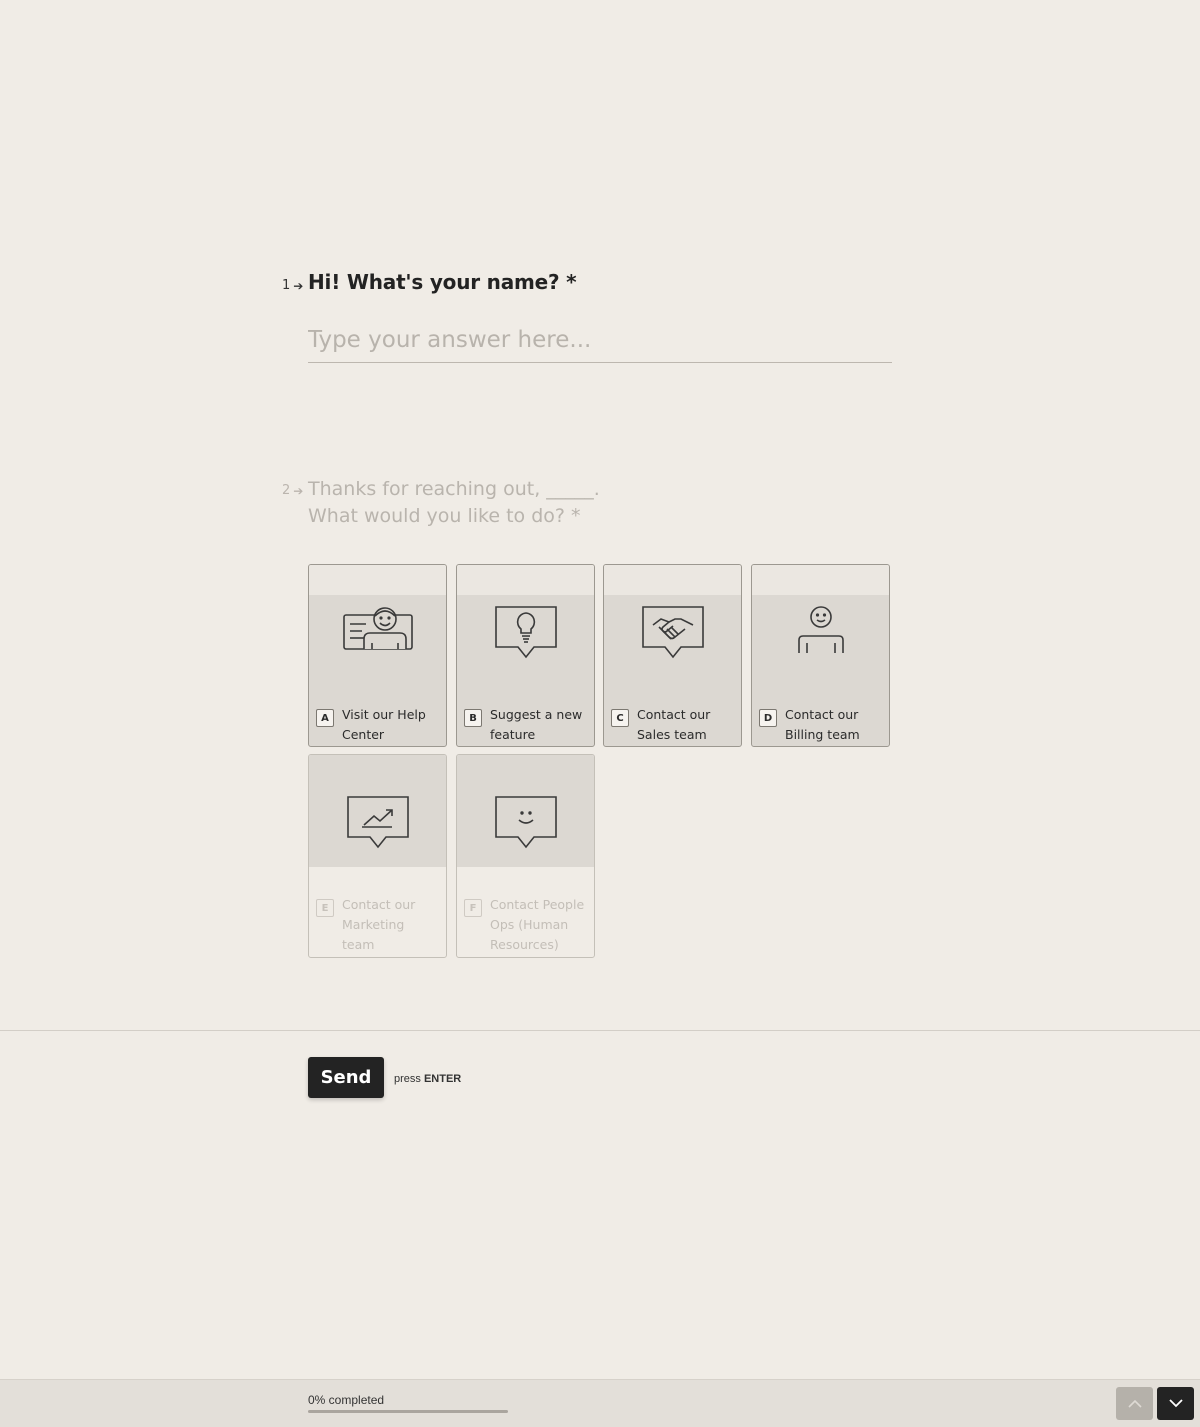  I want to click on chart-speech-icon, so click(377, 825).